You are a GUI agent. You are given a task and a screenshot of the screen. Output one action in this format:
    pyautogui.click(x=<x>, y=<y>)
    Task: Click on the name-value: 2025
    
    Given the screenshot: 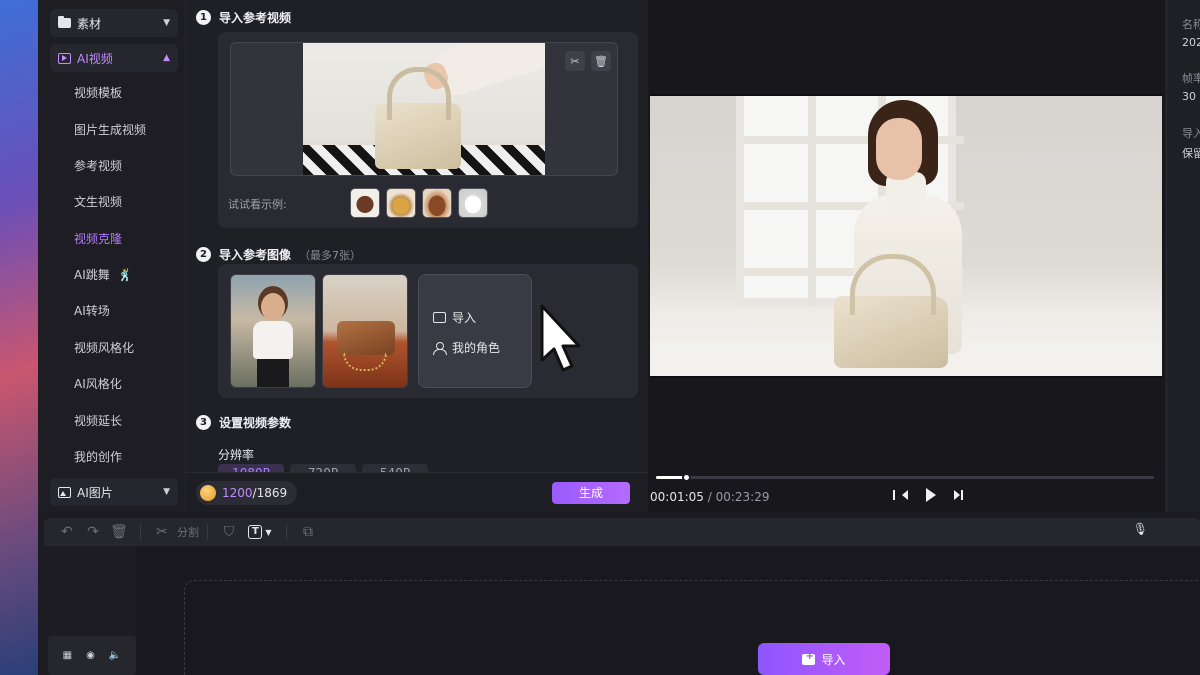 What is the action you would take?
    pyautogui.click(x=1191, y=42)
    